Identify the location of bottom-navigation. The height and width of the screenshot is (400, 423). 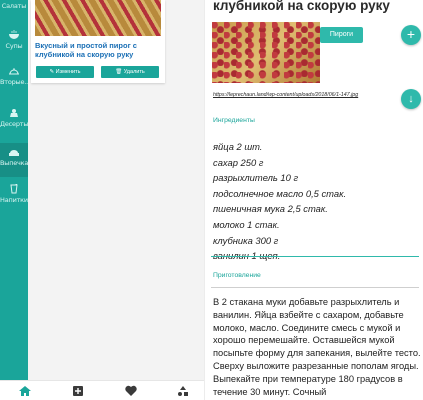
(102, 390).